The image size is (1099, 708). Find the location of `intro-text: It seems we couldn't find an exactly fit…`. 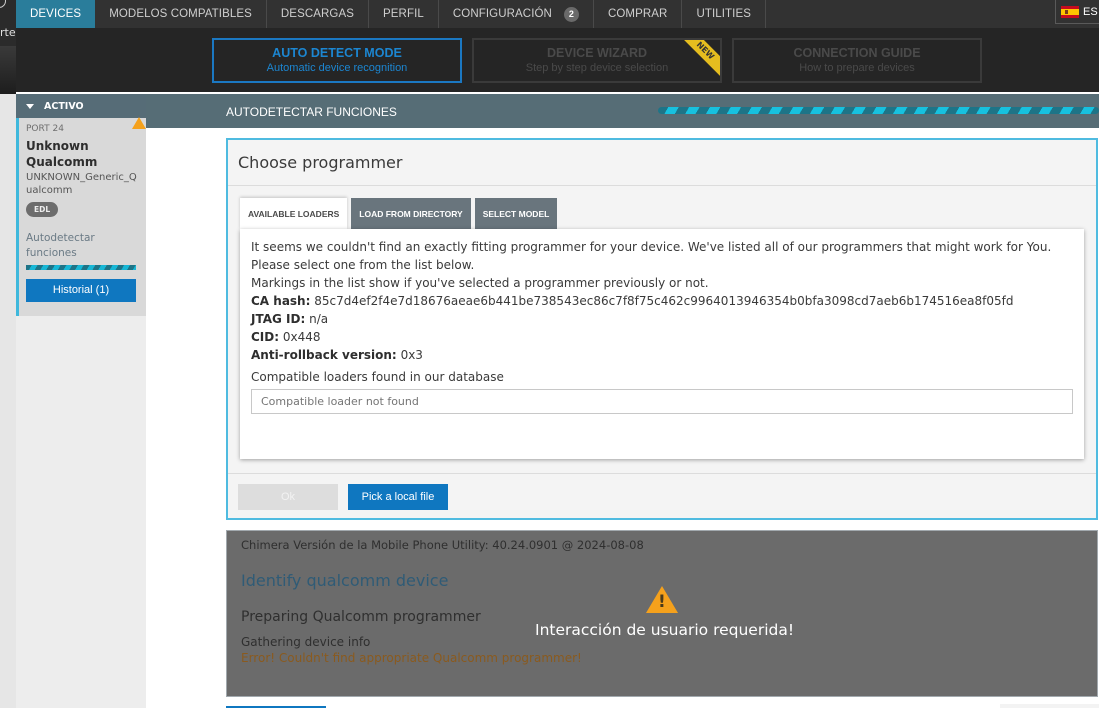

intro-text: It seems we couldn't find an exactly fit… is located at coordinates (651, 247).